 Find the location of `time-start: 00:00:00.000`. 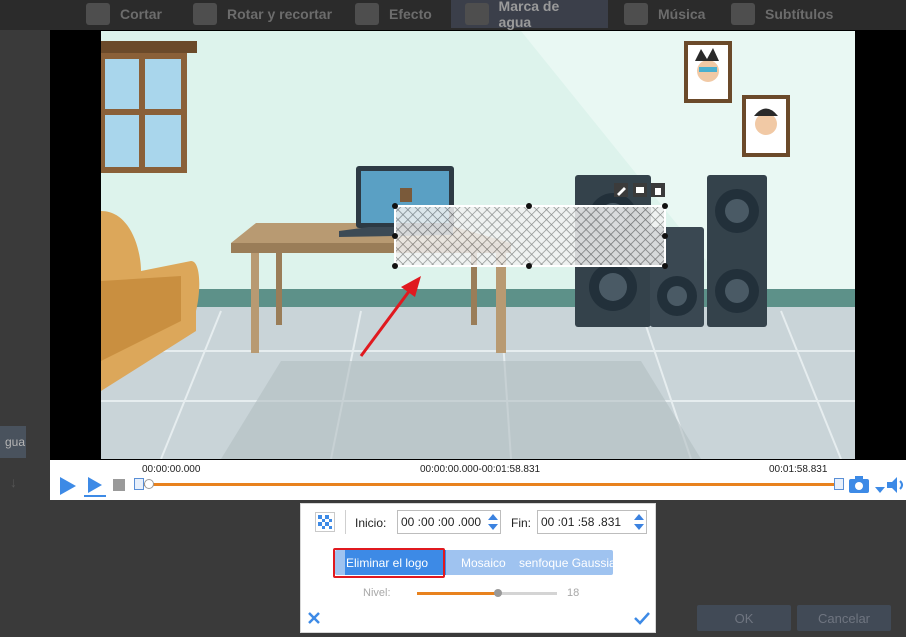

time-start: 00:00:00.000 is located at coordinates (171, 469).